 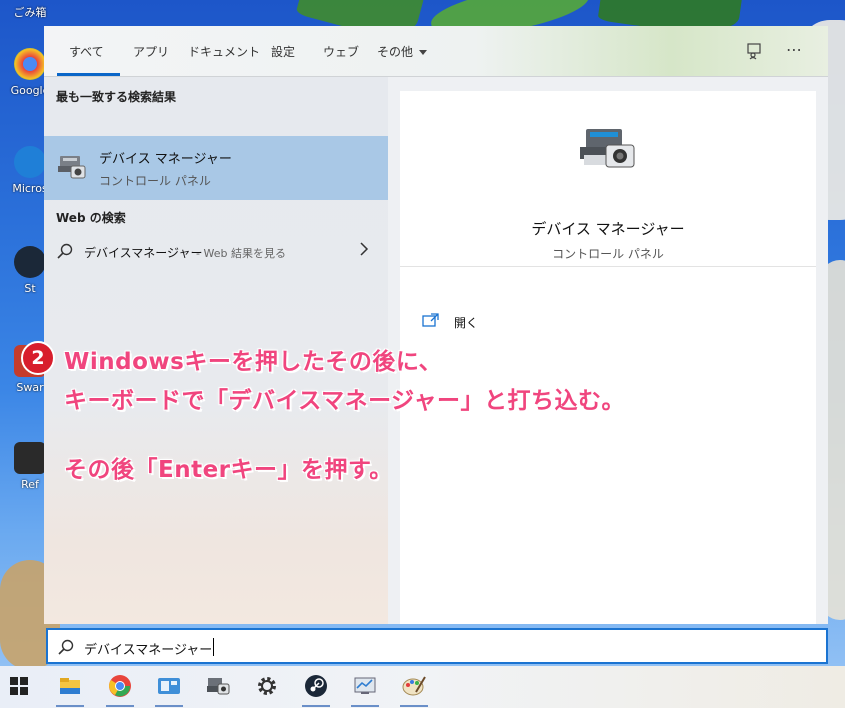 What do you see at coordinates (216, 168) in the screenshot?
I see `best-match-result: デバイス マネージャー コントロール パネル` at bounding box center [216, 168].